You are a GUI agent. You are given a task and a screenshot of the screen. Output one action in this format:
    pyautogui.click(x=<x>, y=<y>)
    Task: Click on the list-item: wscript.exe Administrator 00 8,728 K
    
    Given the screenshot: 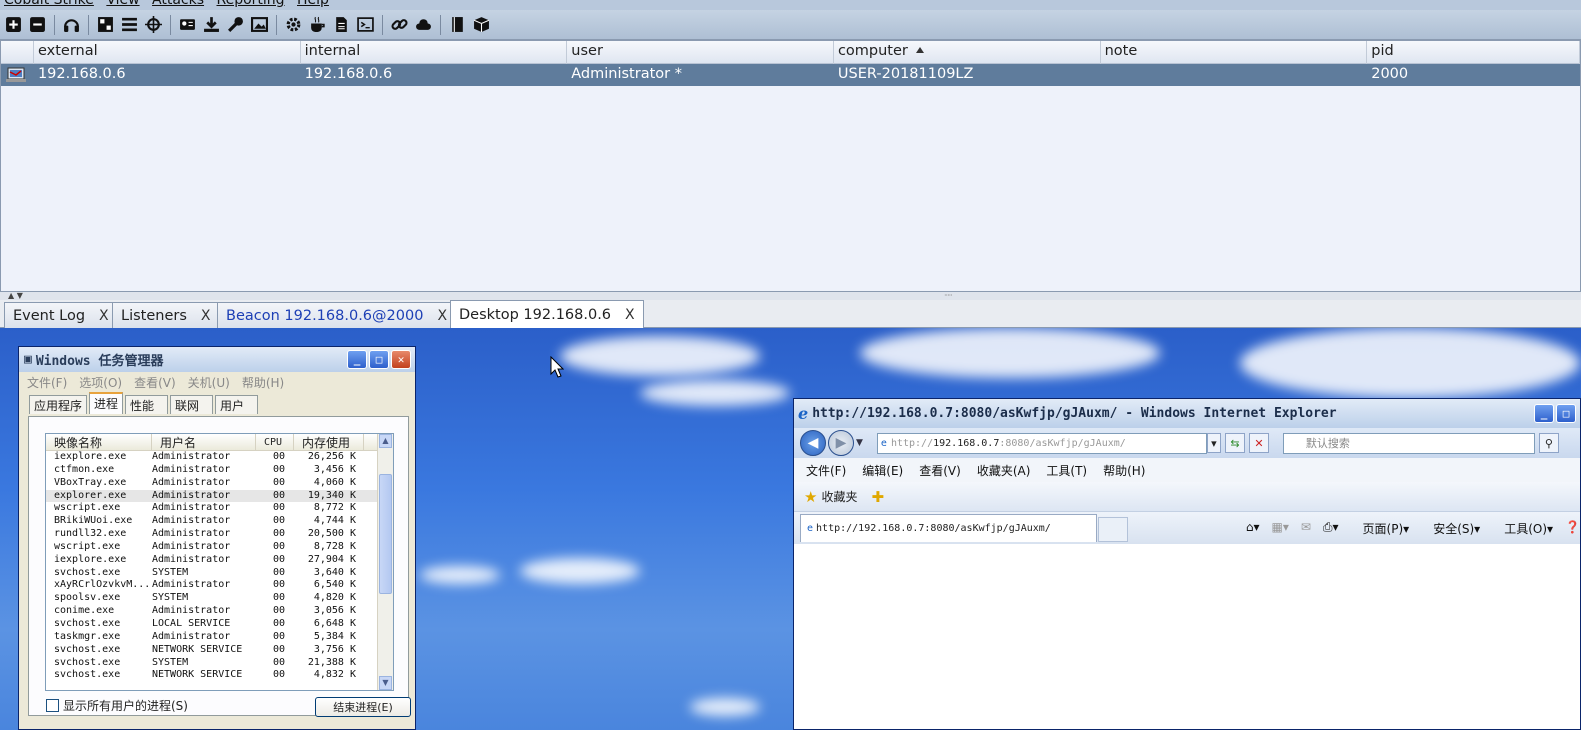 What is the action you would take?
    pyautogui.click(x=219, y=547)
    